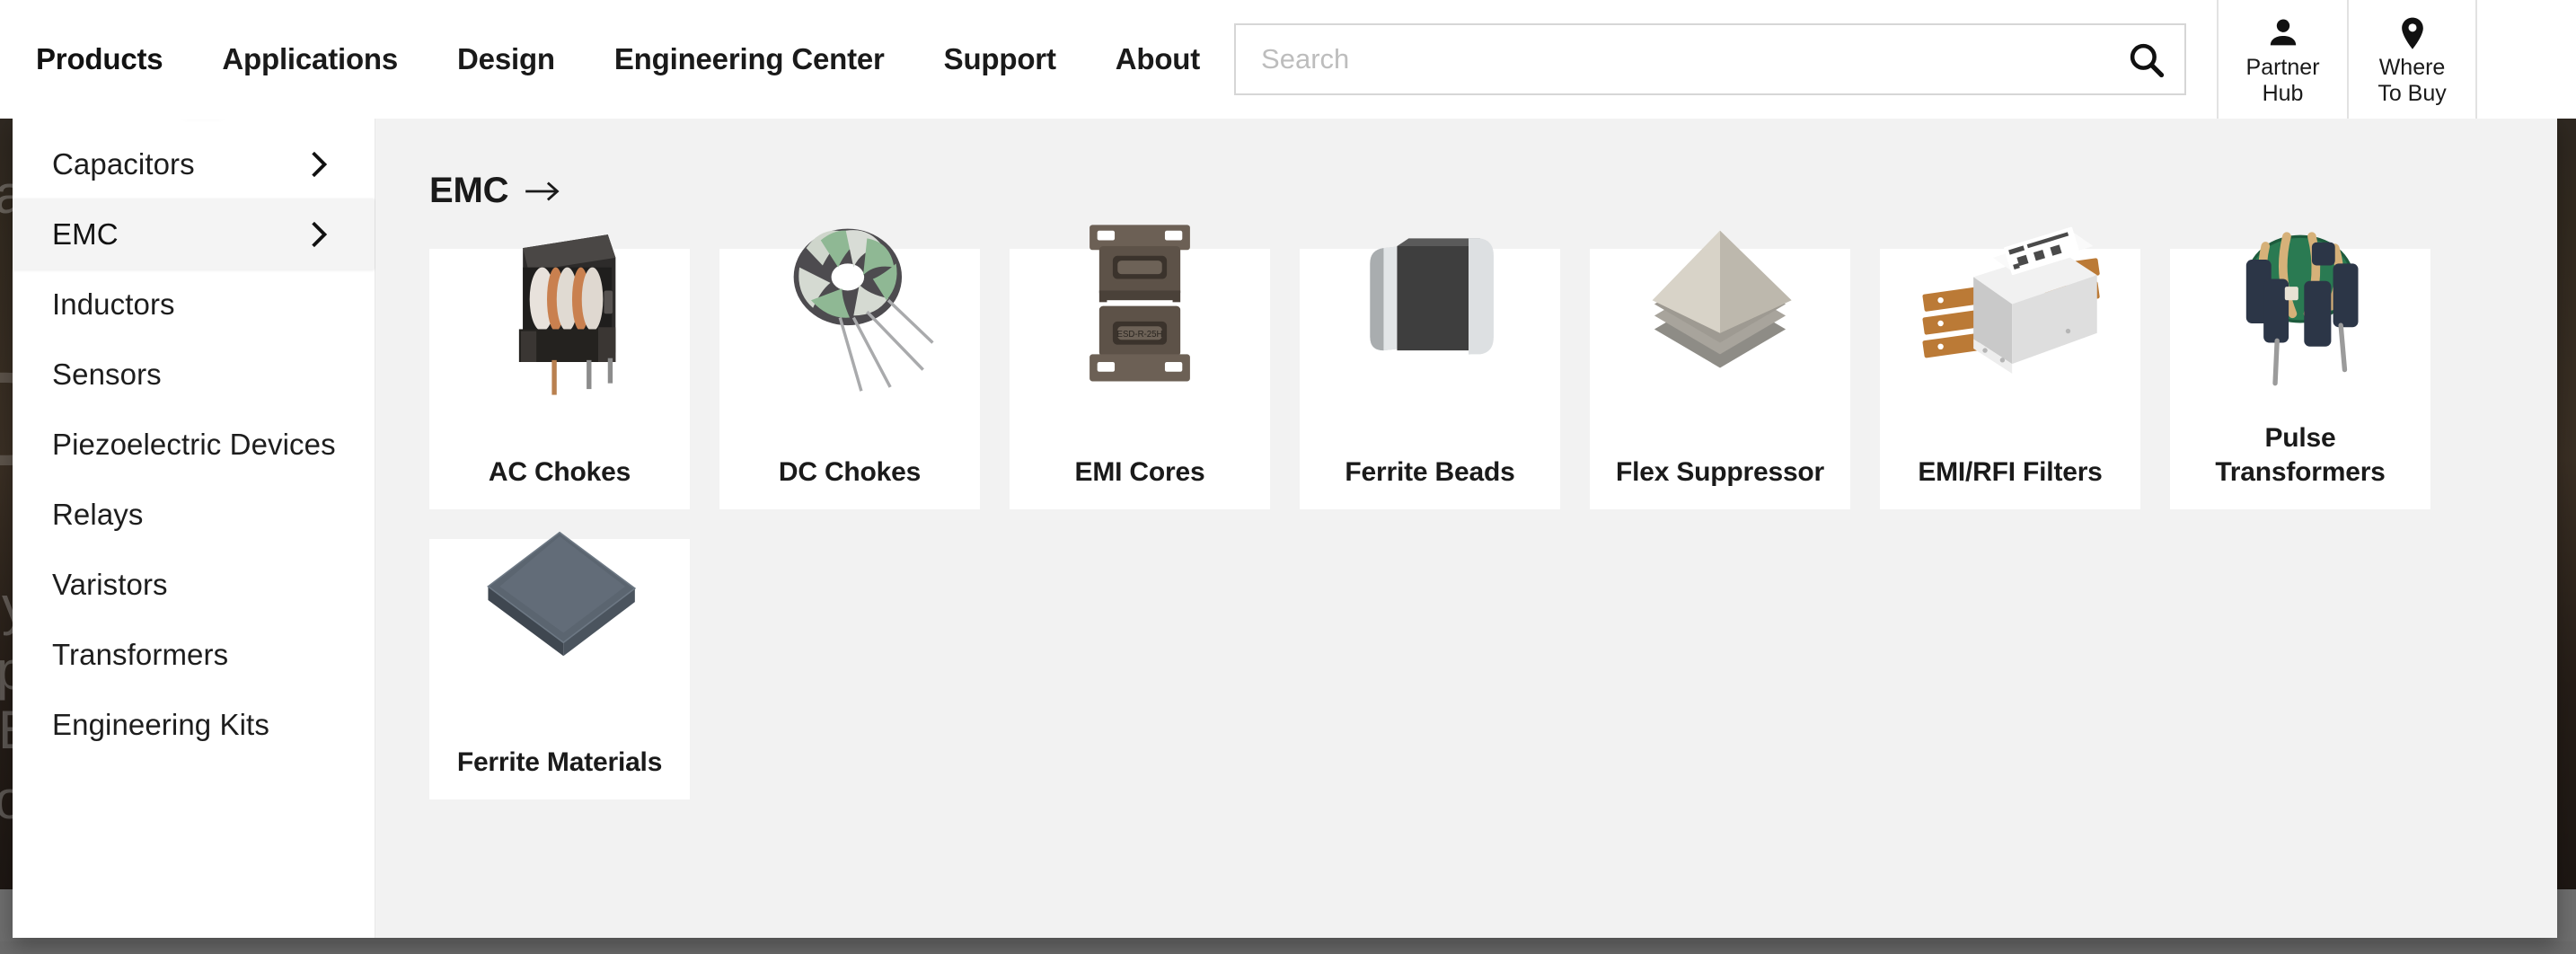  I want to click on arrow-right-icon, so click(542, 190).